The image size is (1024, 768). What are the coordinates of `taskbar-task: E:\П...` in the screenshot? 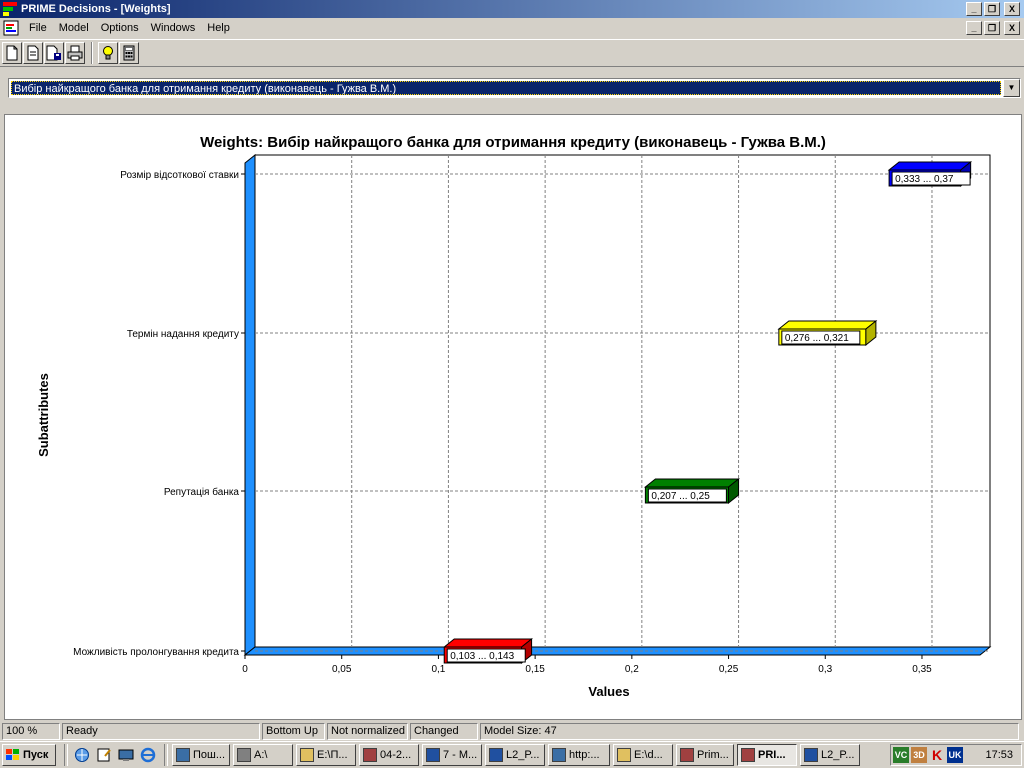 It's located at (326, 755).